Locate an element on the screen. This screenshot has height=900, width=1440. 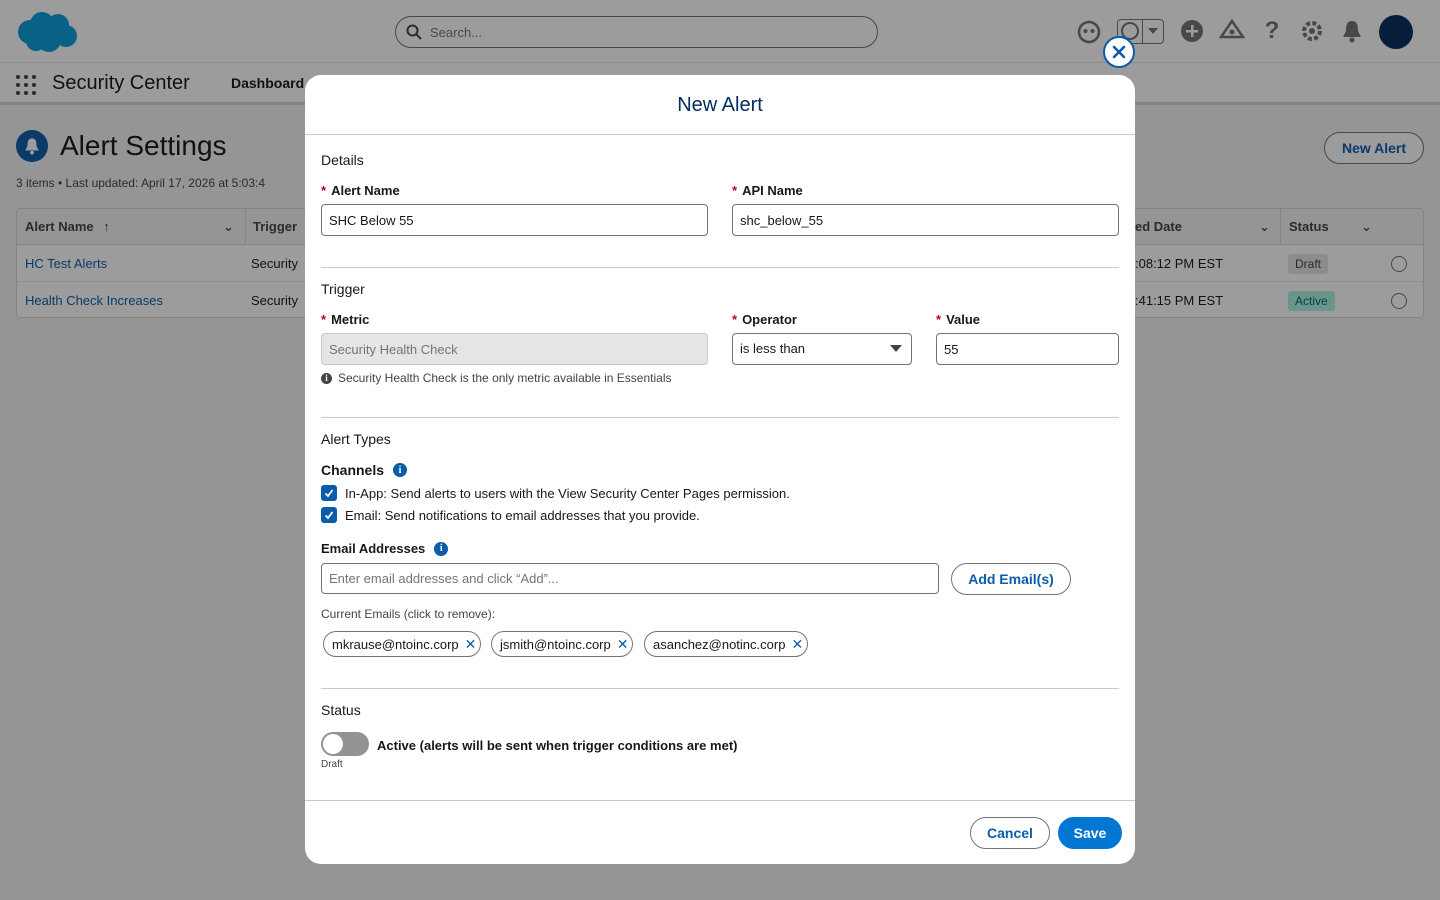
metric-label: * Metric is located at coordinates (345, 319).